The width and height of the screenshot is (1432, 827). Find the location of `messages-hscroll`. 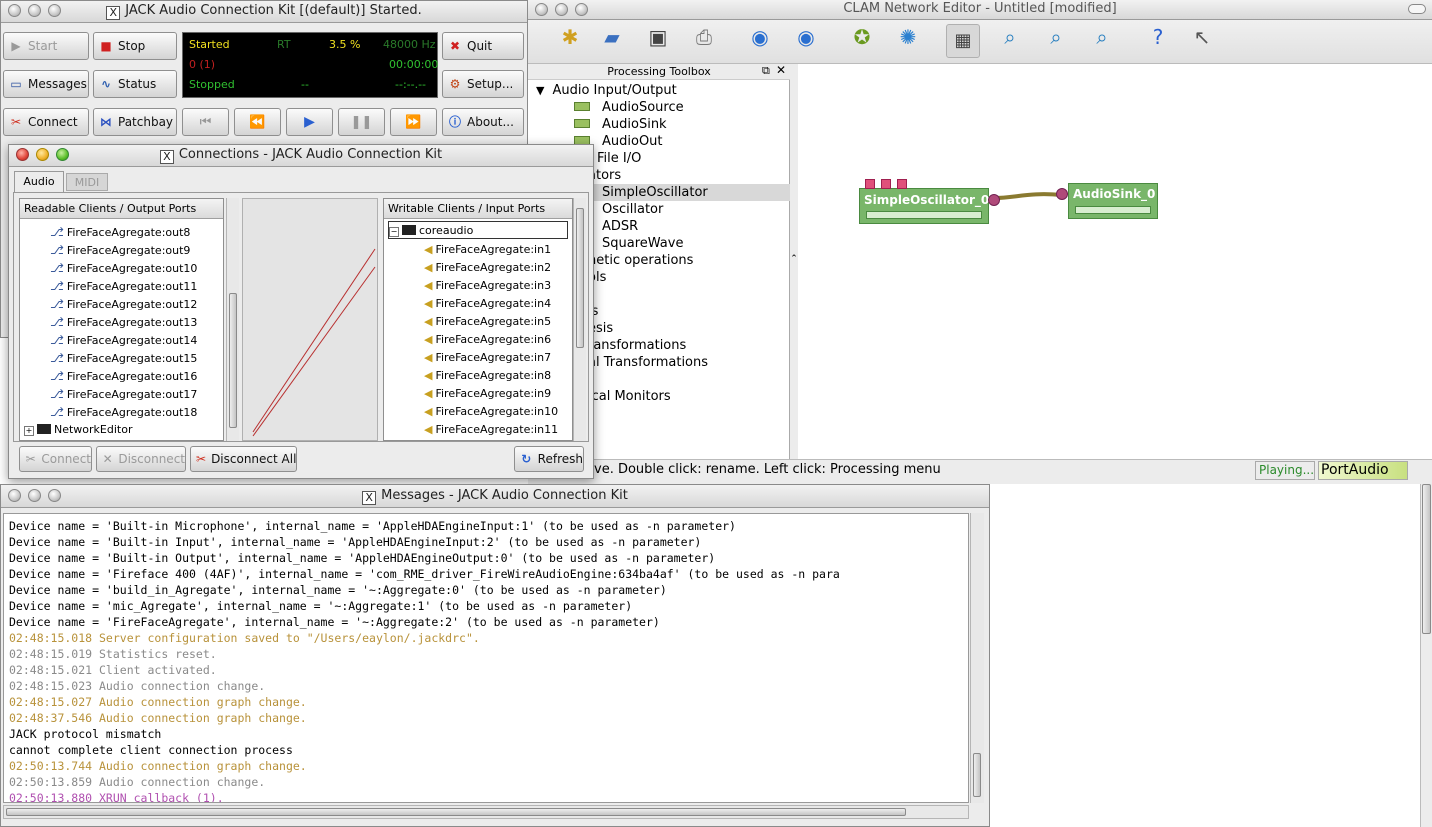

messages-hscroll is located at coordinates (486, 812).